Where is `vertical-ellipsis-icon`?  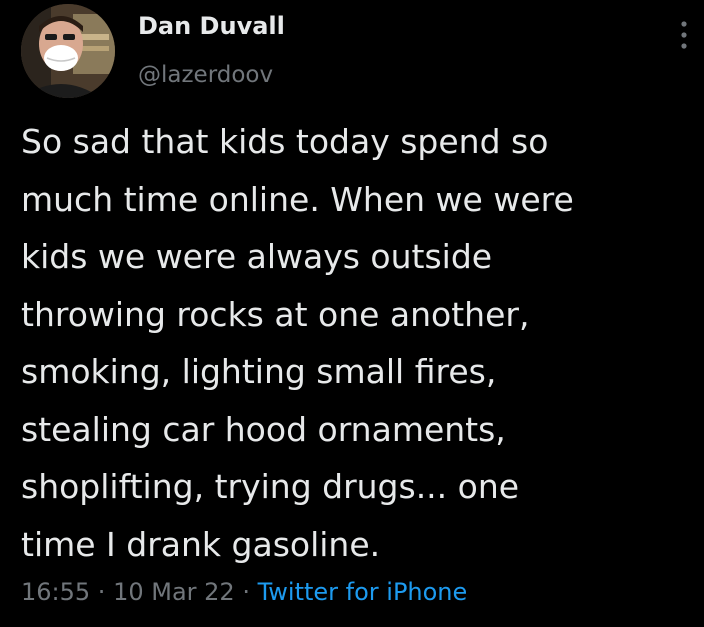
vertical-ellipsis-icon is located at coordinates (684, 35).